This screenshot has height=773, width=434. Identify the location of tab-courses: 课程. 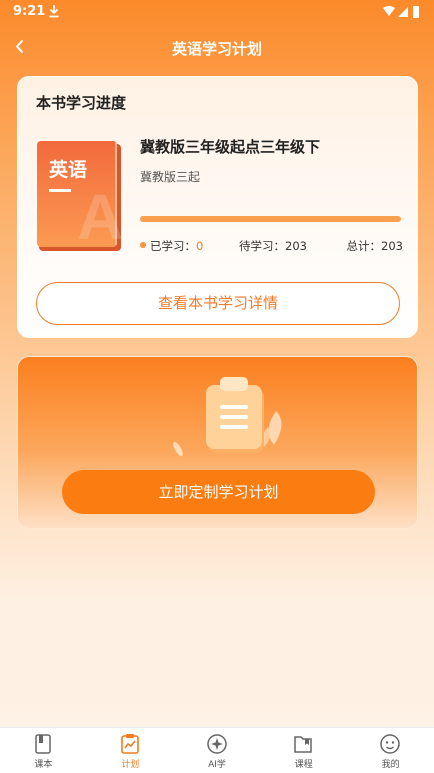
(303, 750).